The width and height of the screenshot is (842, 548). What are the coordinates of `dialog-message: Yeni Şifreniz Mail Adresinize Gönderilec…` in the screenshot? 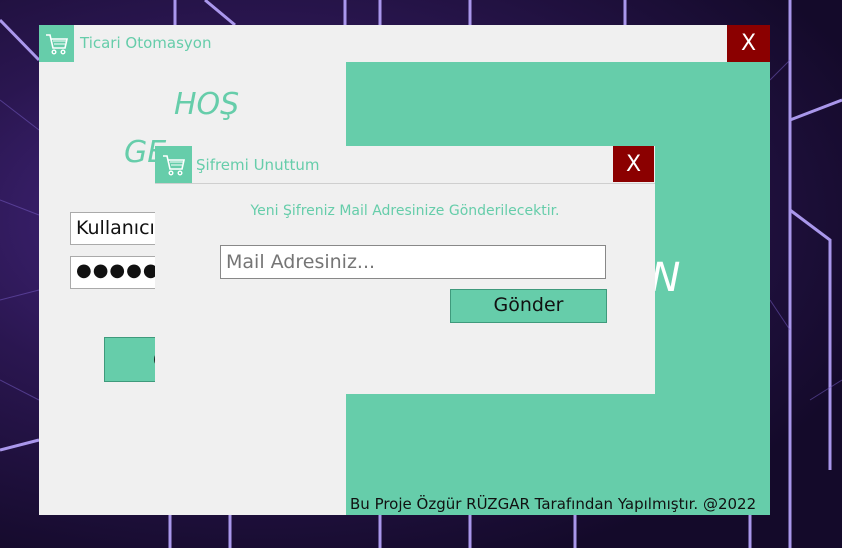 It's located at (405, 211).